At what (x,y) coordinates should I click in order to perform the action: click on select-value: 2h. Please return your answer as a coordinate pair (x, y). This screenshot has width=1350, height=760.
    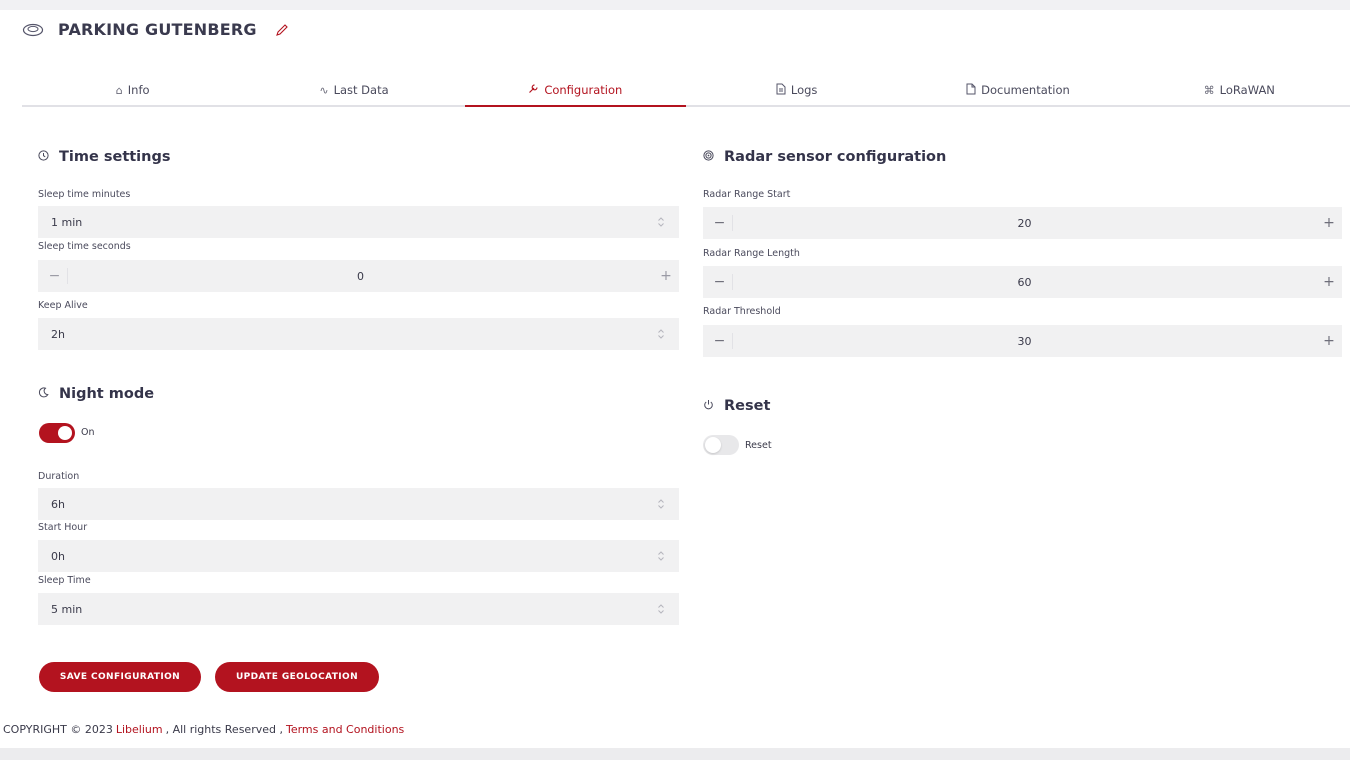
    Looking at the image, I should click on (58, 334).